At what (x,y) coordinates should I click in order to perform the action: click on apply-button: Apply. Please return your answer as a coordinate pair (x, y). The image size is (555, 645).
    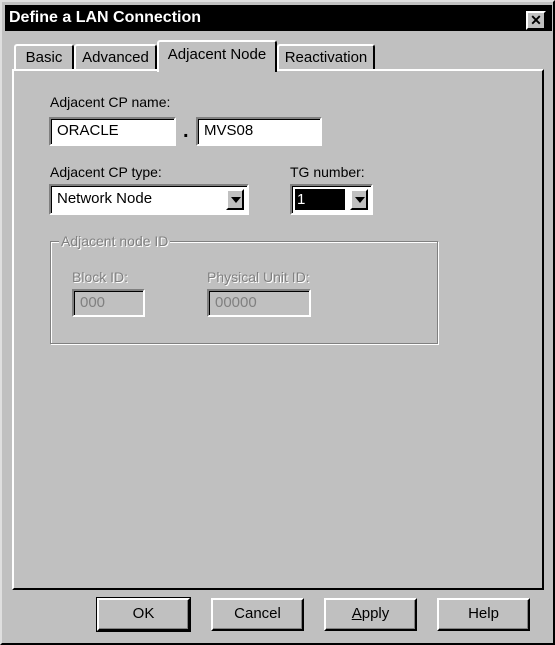
    Looking at the image, I should click on (370, 614).